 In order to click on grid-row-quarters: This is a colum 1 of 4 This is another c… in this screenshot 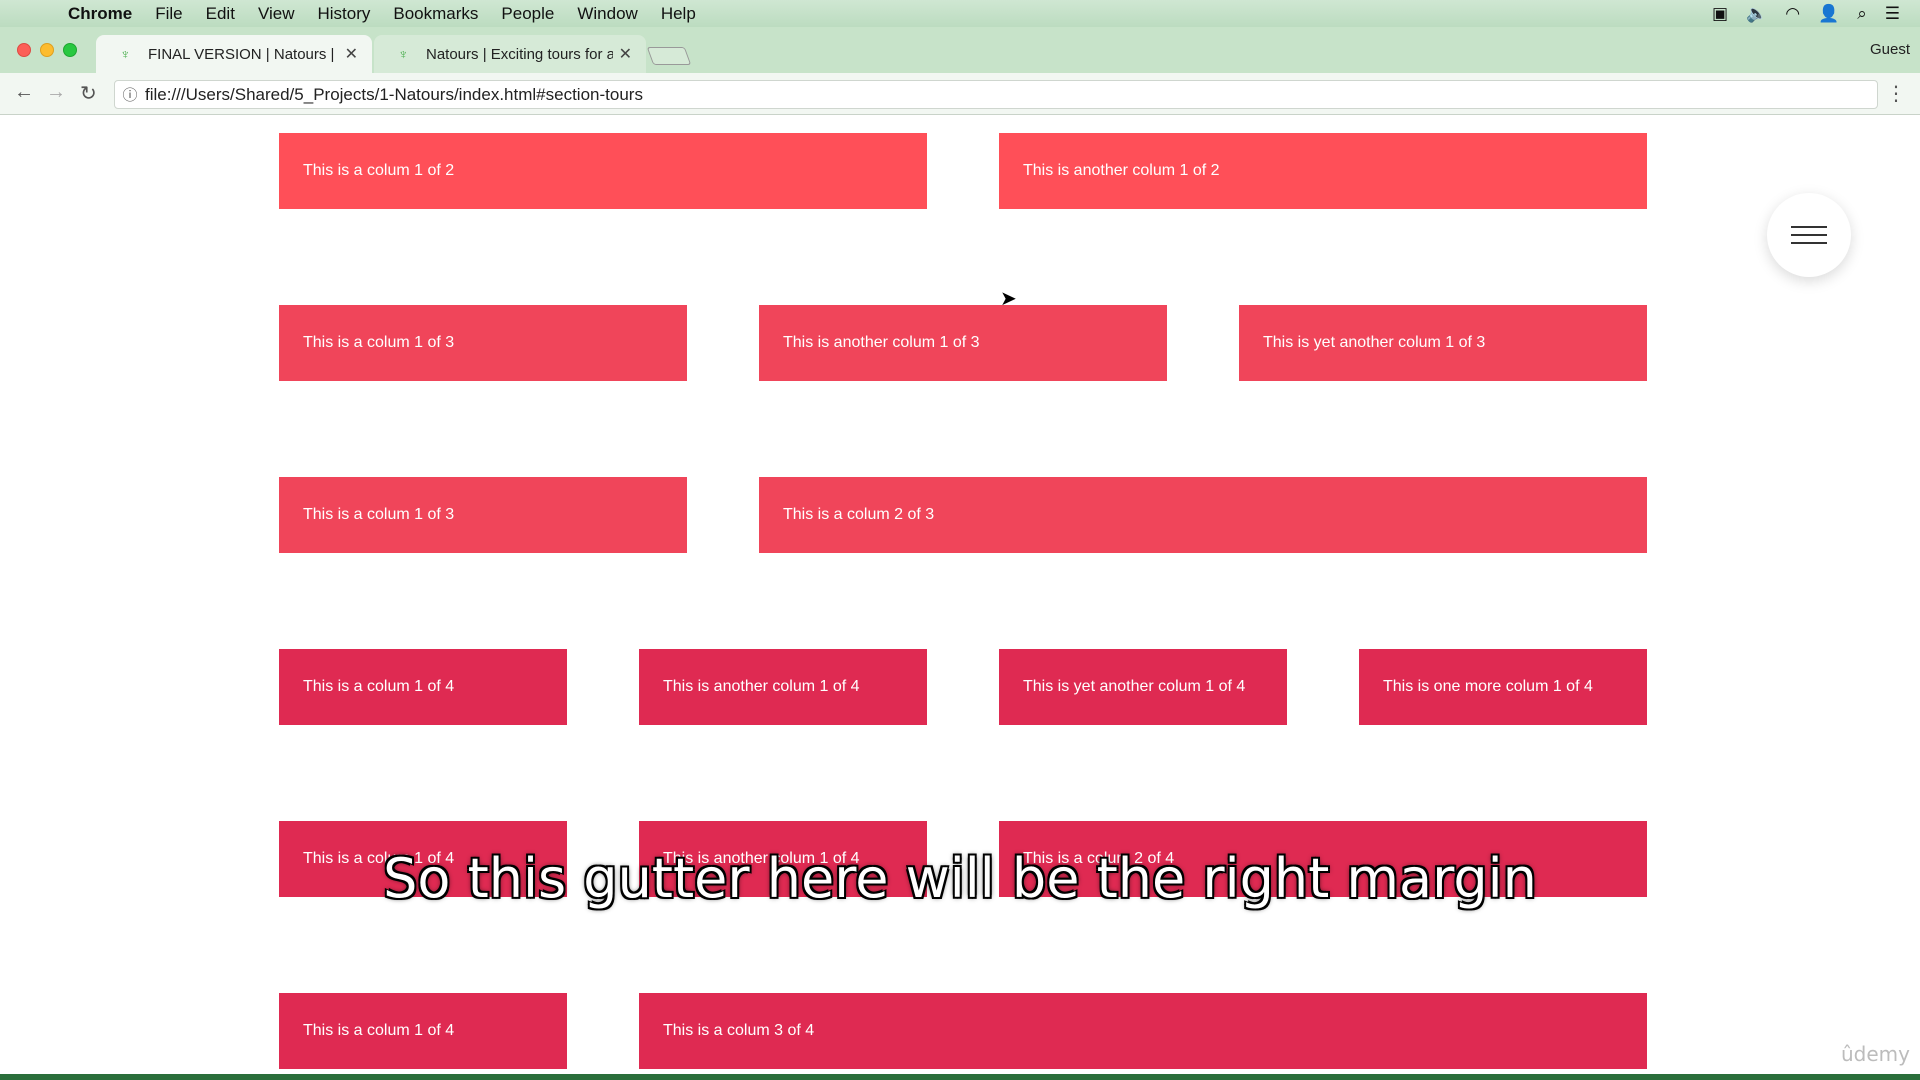, I will do `click(963, 687)`.